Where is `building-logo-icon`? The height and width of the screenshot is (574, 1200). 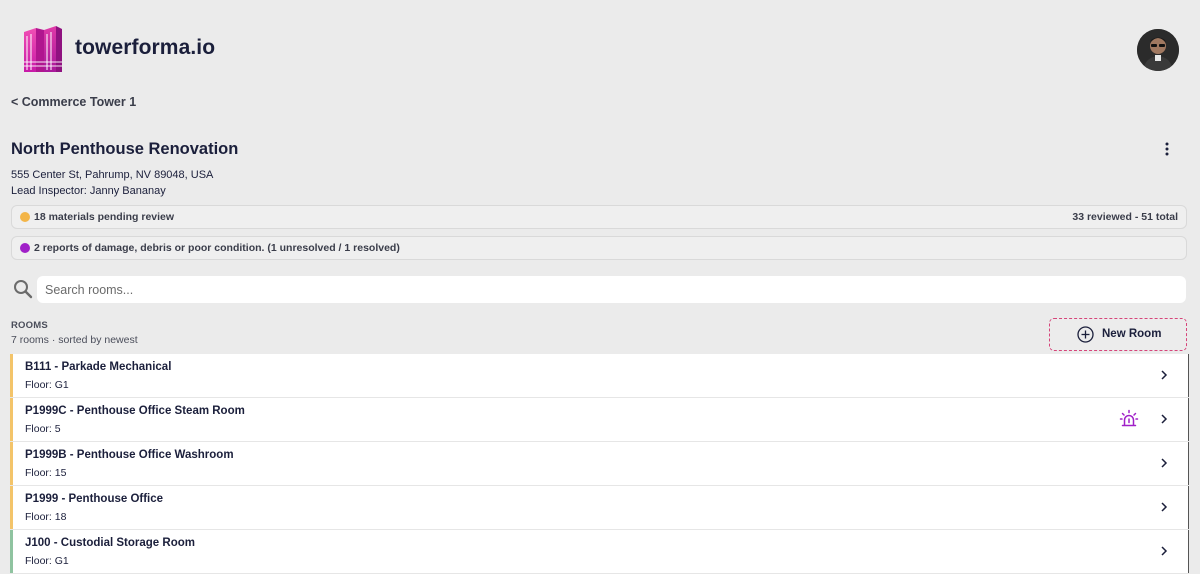 building-logo-icon is located at coordinates (43, 50).